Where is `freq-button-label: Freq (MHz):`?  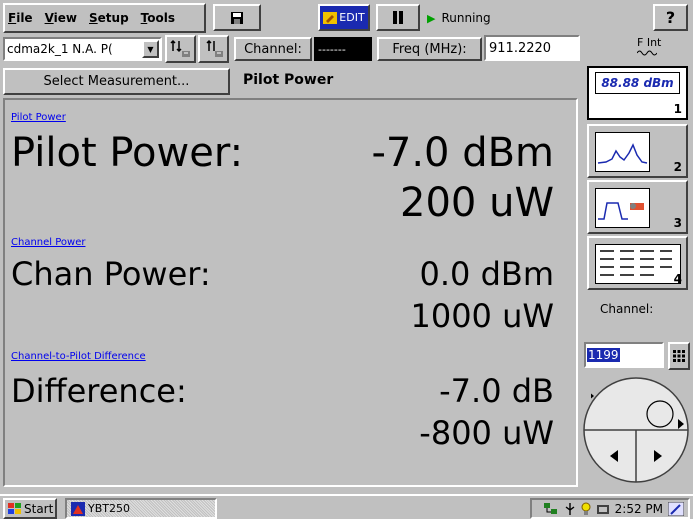 freq-button-label: Freq (MHz): is located at coordinates (429, 49).